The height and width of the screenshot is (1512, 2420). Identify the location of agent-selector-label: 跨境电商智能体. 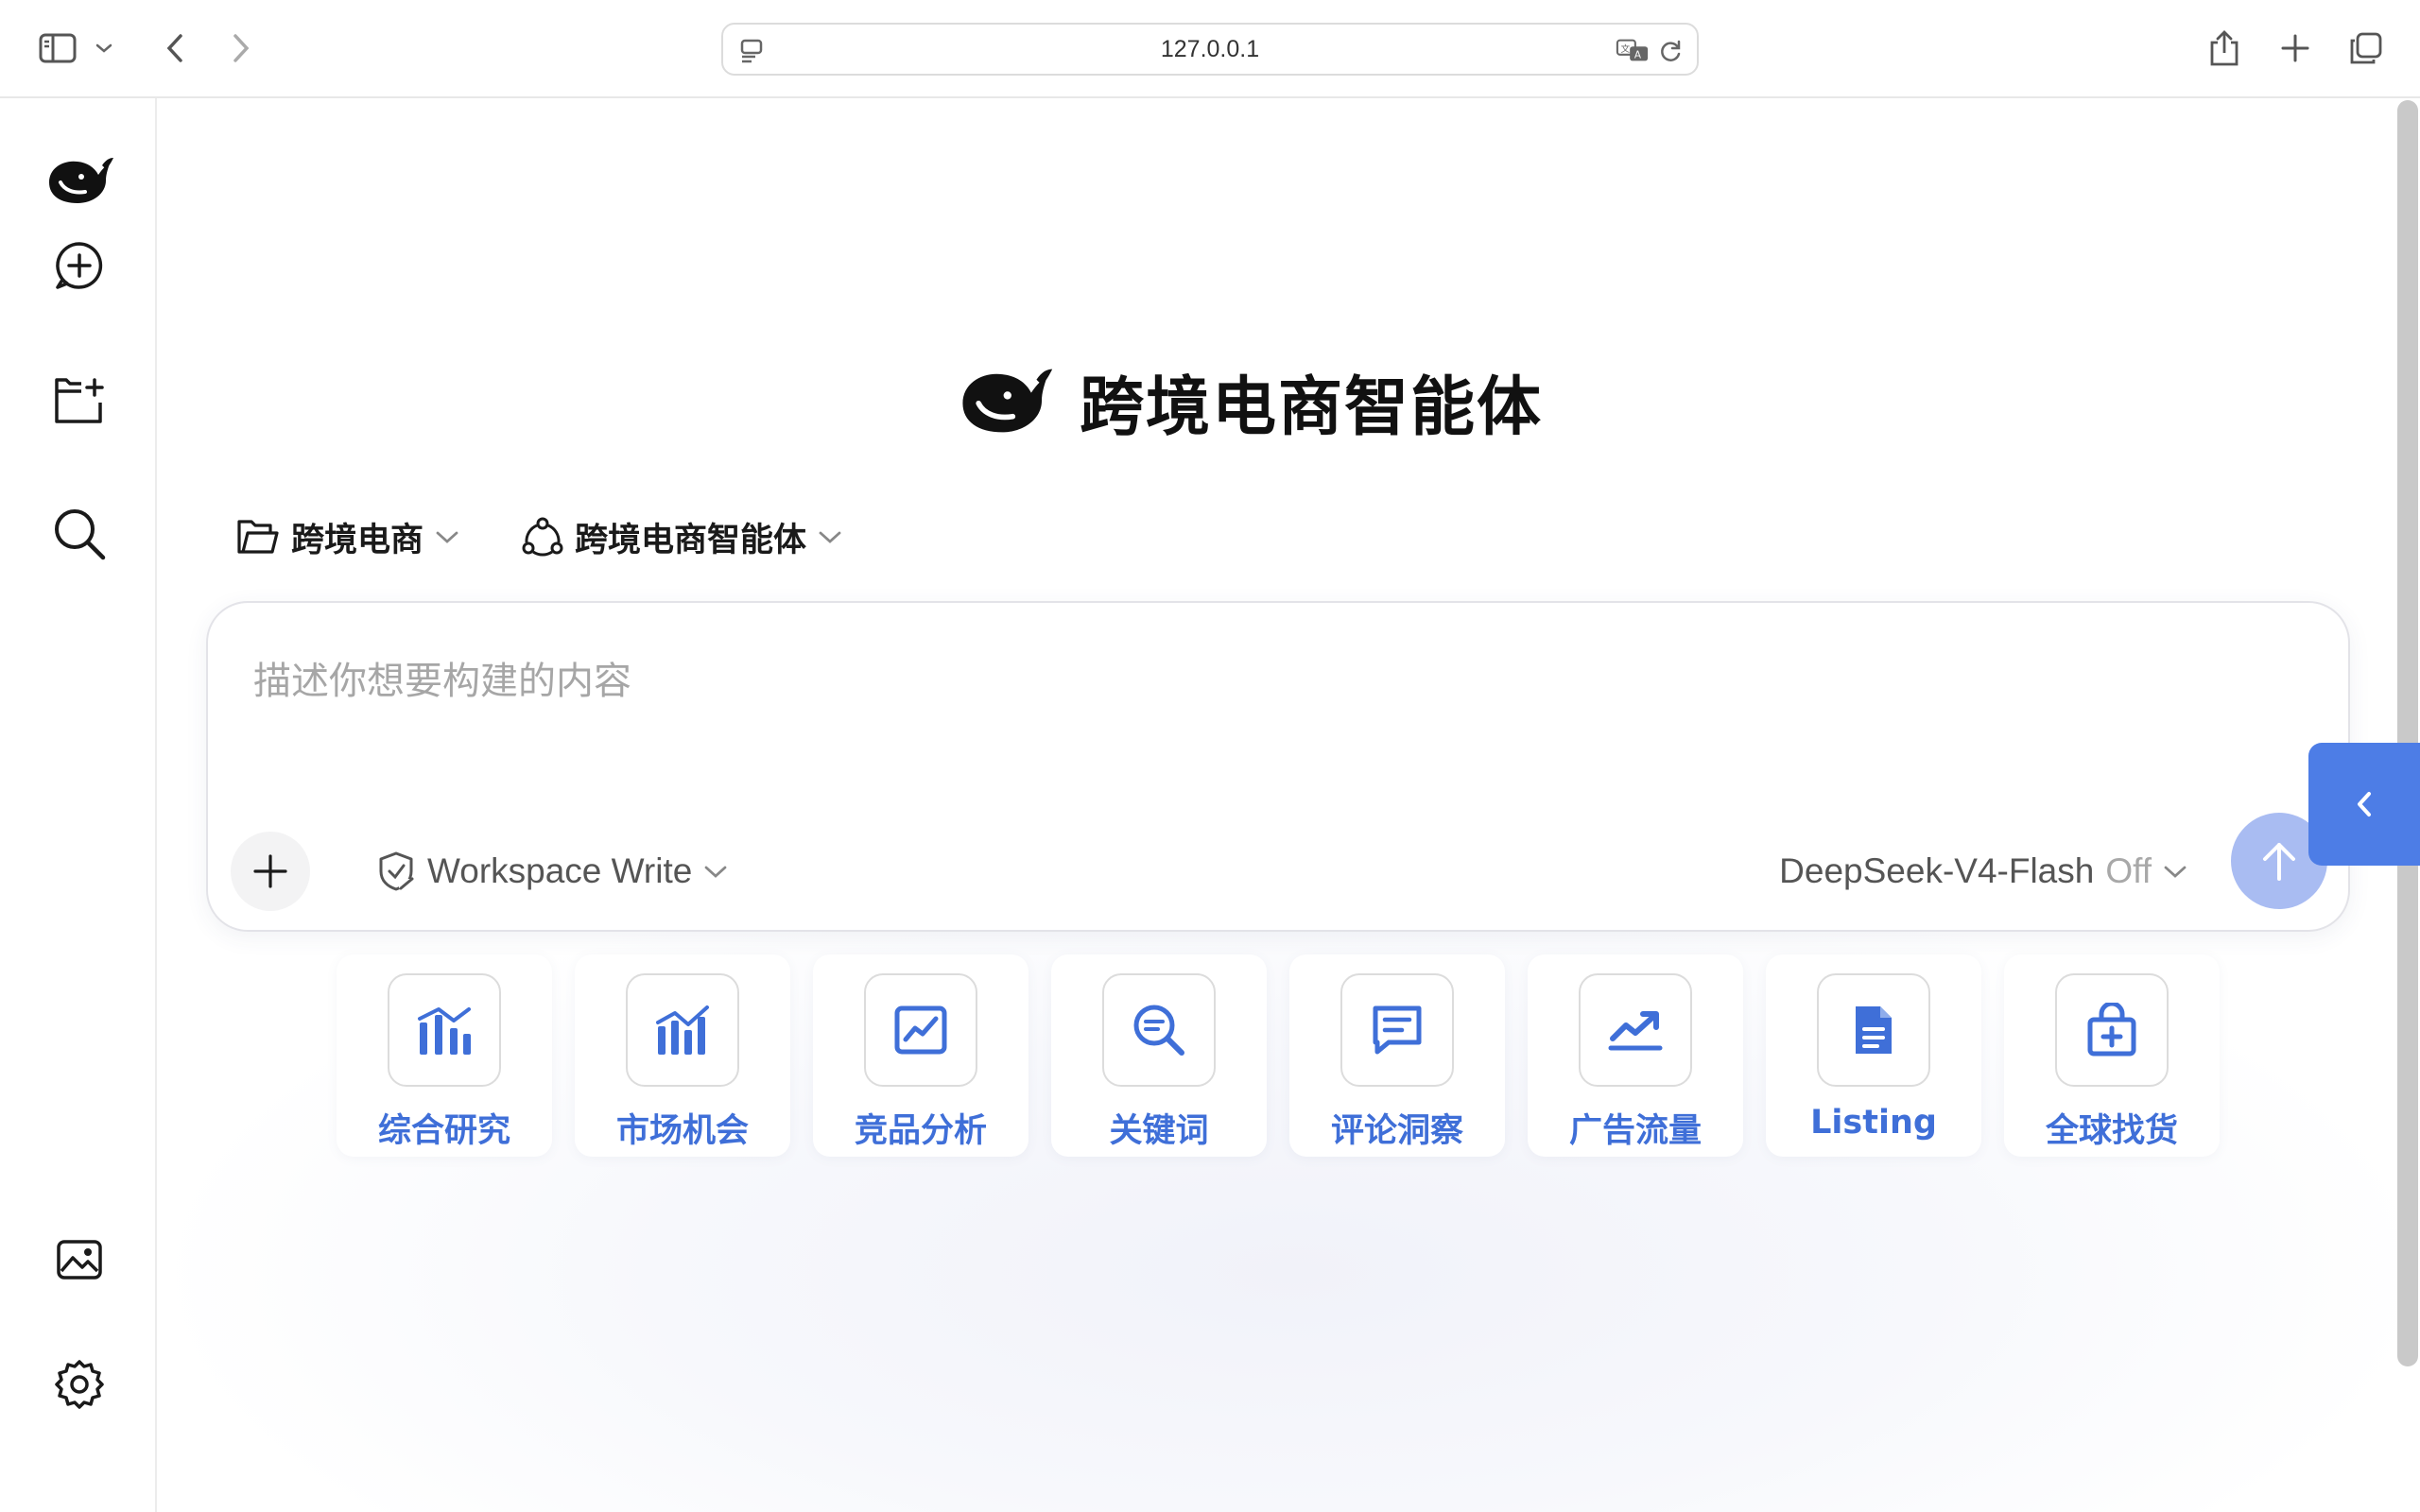
(691, 540).